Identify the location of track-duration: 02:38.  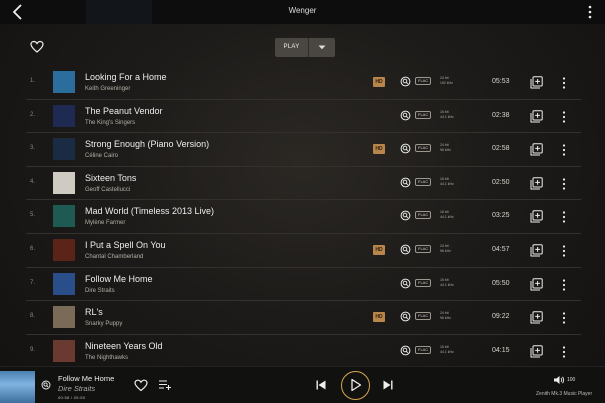
(501, 115).